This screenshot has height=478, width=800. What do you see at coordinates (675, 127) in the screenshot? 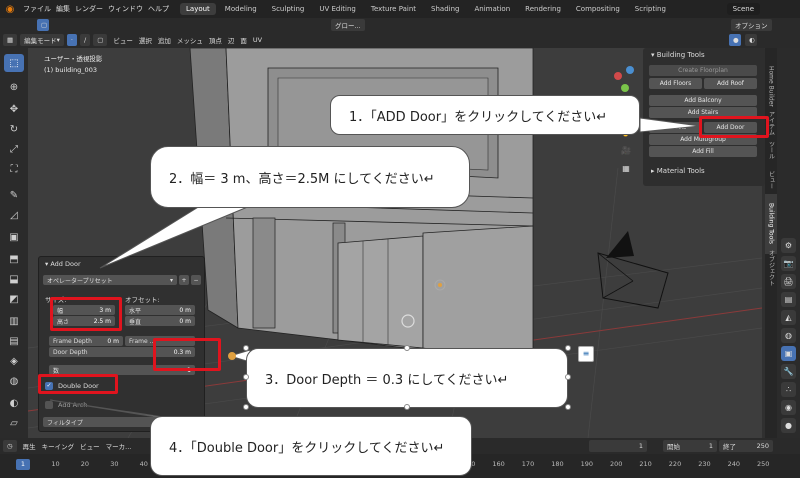
I see `add-window-button: ...ndow` at bounding box center [675, 127].